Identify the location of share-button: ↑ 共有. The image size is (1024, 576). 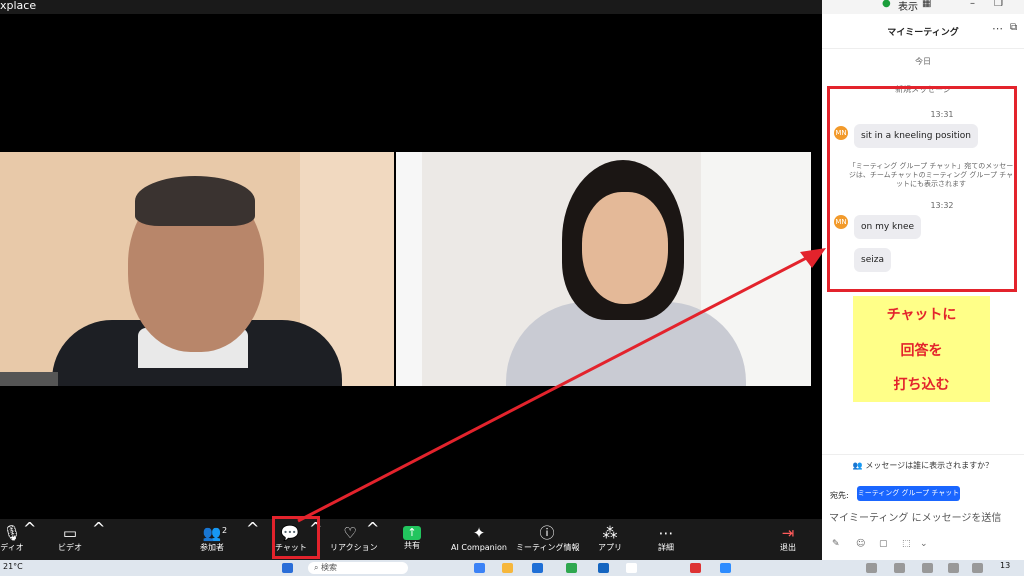
(412, 539).